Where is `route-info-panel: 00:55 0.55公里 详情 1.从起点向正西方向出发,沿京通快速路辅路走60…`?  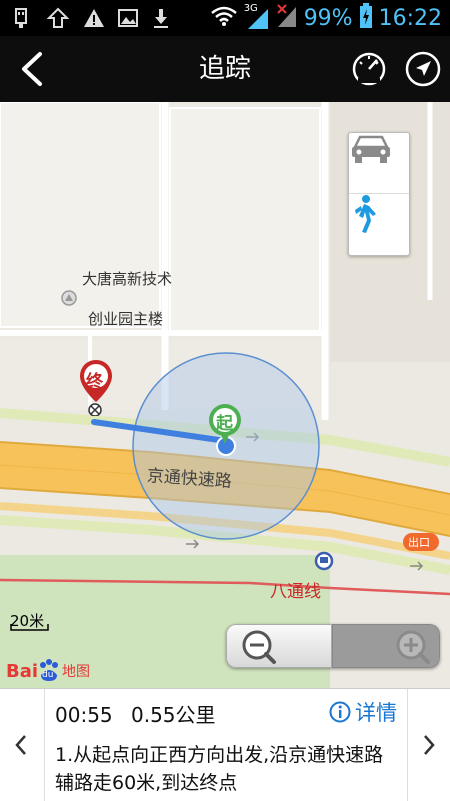
route-info-panel: 00:55 0.55公里 详情 1.从起点向正西方向出发,沿京通快速路辅路走60… is located at coordinates (225, 744).